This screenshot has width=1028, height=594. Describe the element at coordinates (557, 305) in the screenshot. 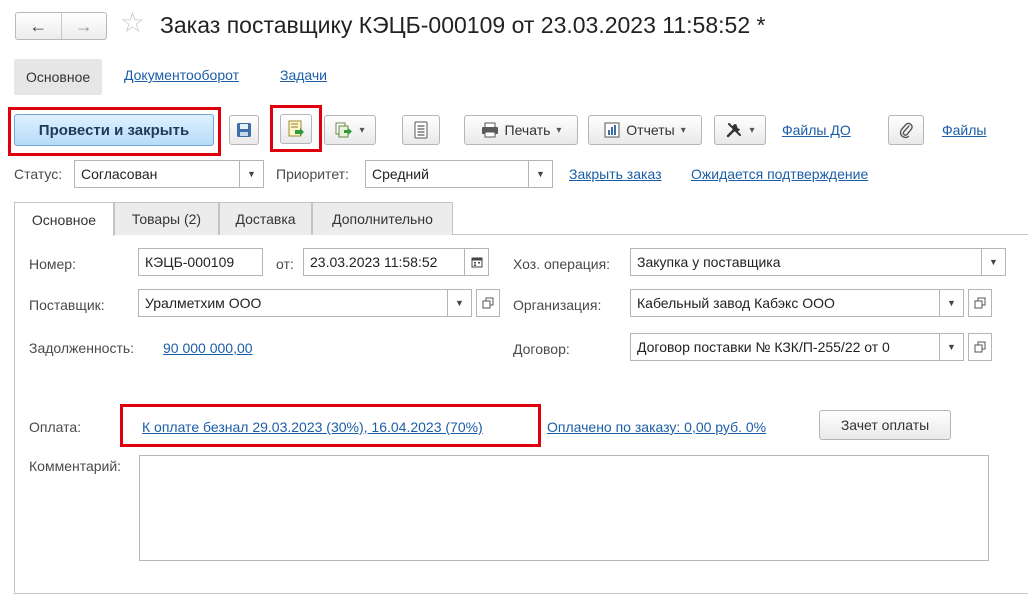

I see `organization-label: Организация:` at that location.